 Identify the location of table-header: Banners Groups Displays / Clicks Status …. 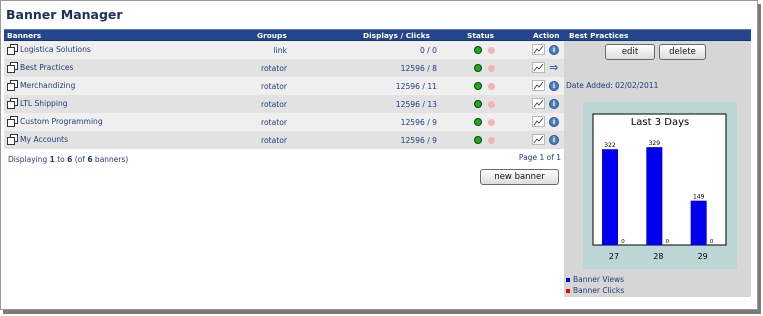
(284, 35).